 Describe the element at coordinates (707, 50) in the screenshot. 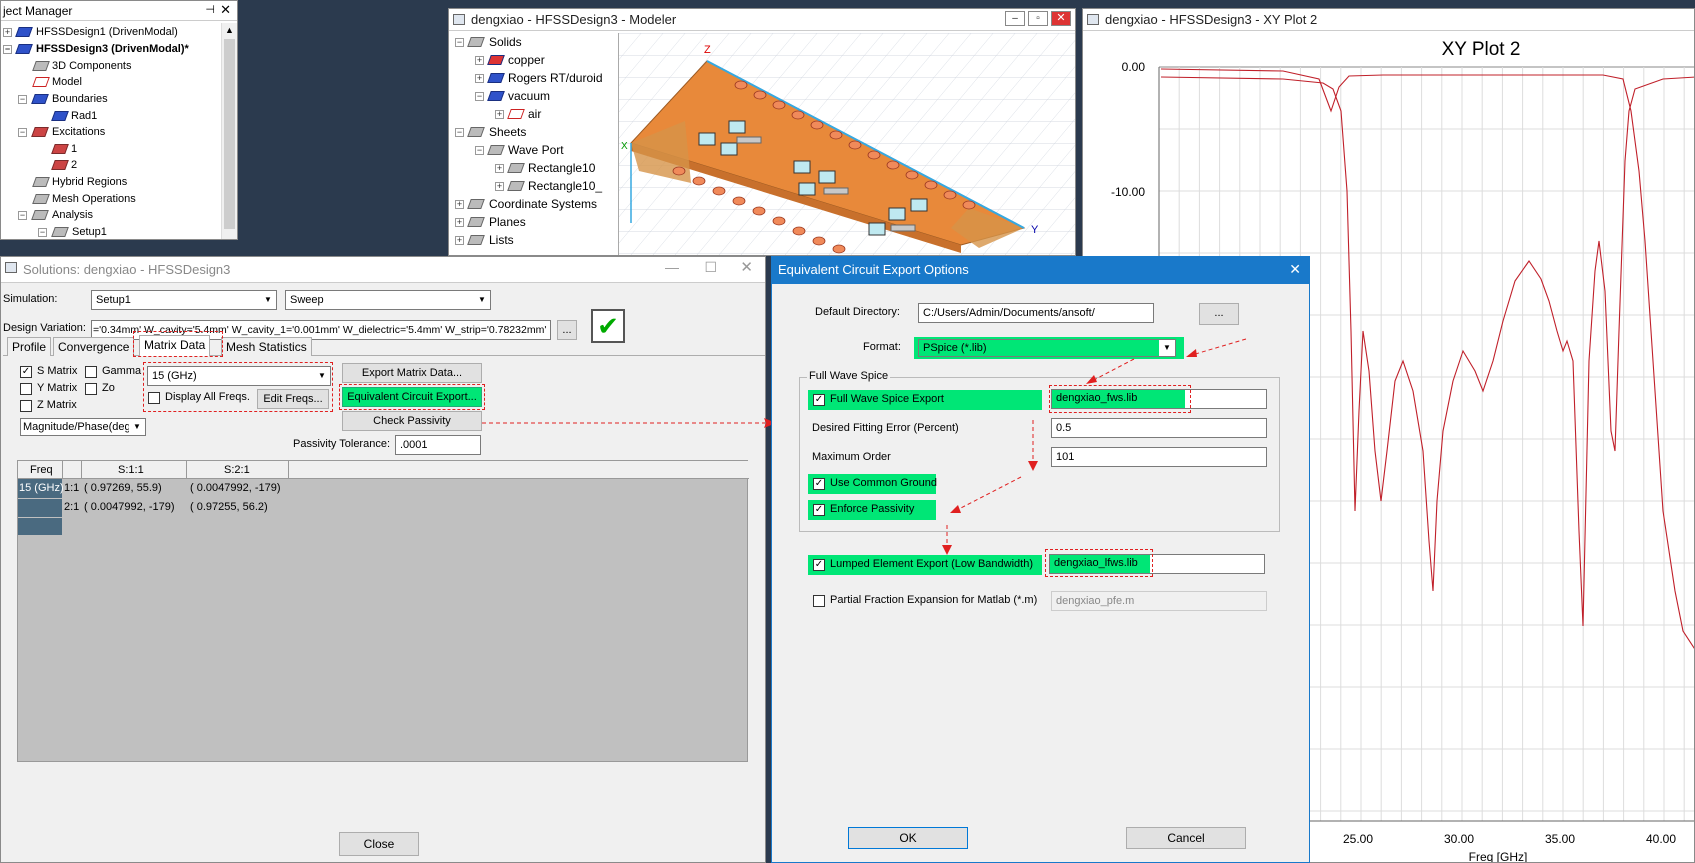

I see `axis-z-label: Z` at that location.